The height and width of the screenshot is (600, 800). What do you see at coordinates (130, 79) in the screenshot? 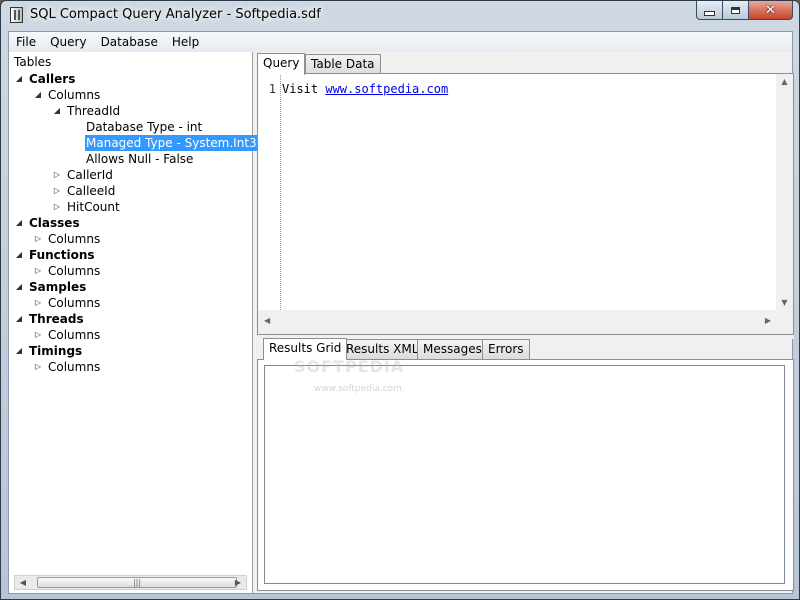
I see `tree-item: ◢ Callers` at bounding box center [130, 79].